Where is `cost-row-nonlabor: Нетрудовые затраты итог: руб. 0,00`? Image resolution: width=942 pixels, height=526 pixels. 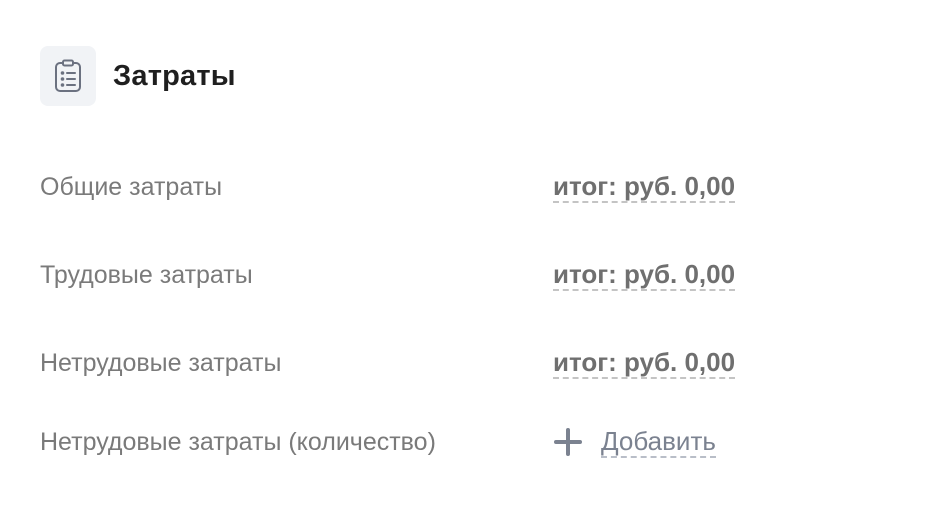
cost-row-nonlabor: Нетрудовые затраты итог: руб. 0,00 is located at coordinates (491, 363).